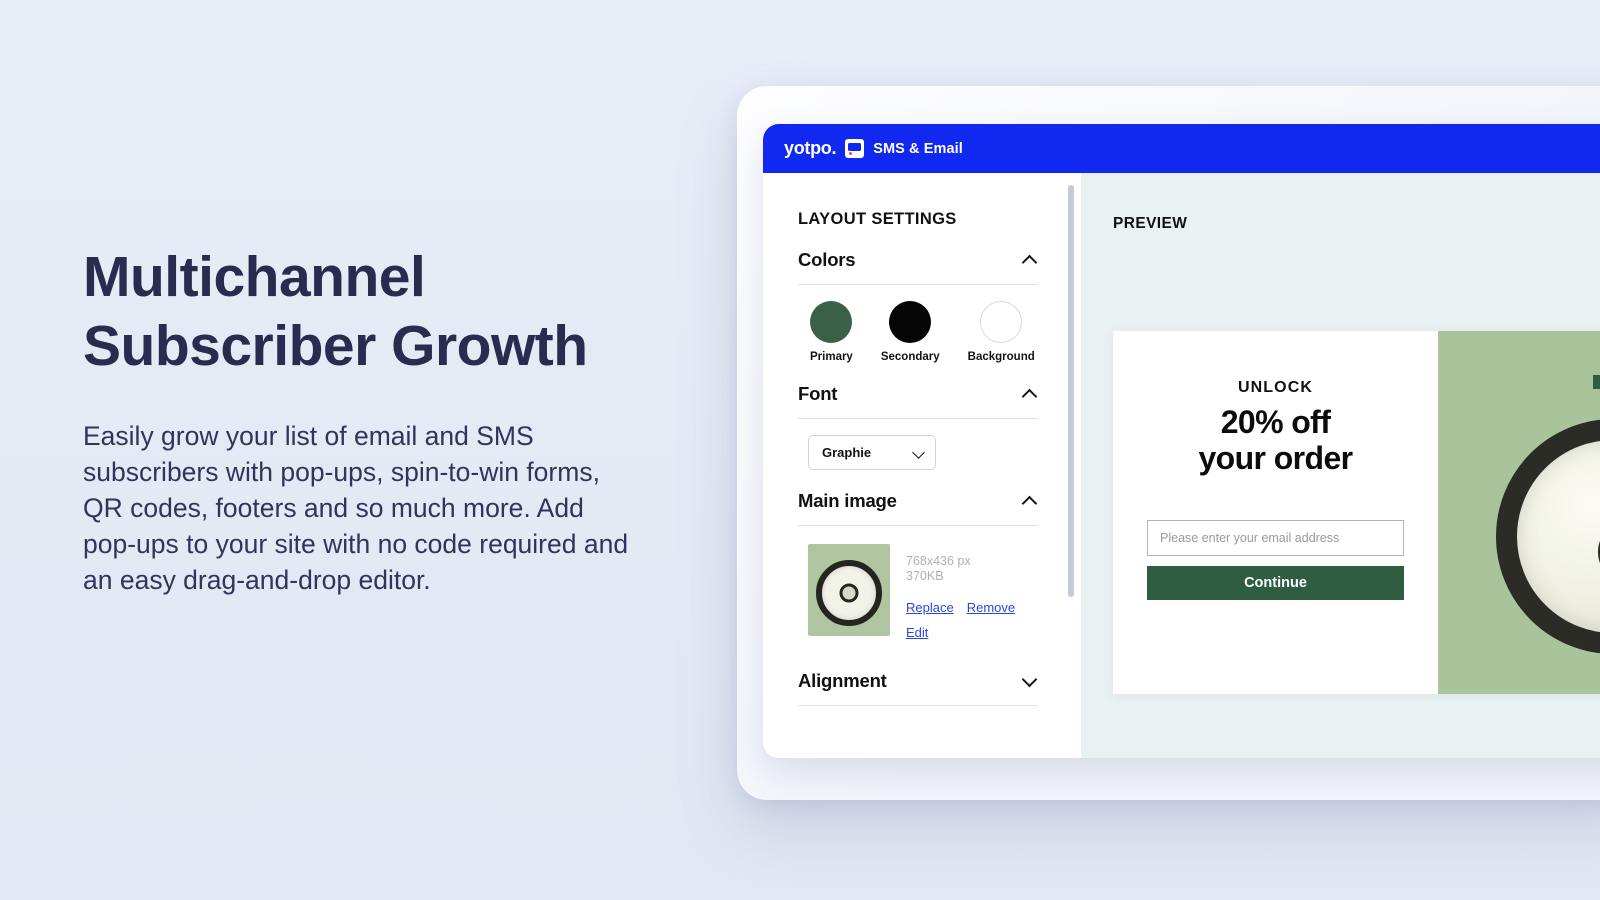 This screenshot has height=900, width=1600. Describe the element at coordinates (918, 401) in the screenshot. I see `section-font-header: Font` at that location.